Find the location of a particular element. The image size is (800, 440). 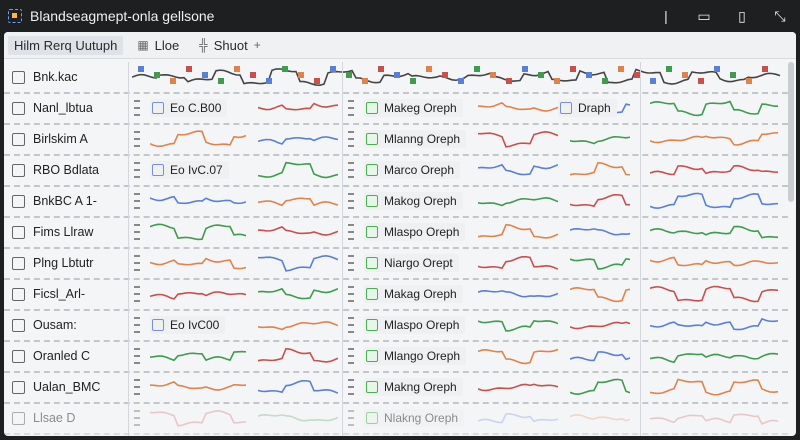

table-row: Ficsl_Arl- Makag Oreph is located at coordinates (396, 295).